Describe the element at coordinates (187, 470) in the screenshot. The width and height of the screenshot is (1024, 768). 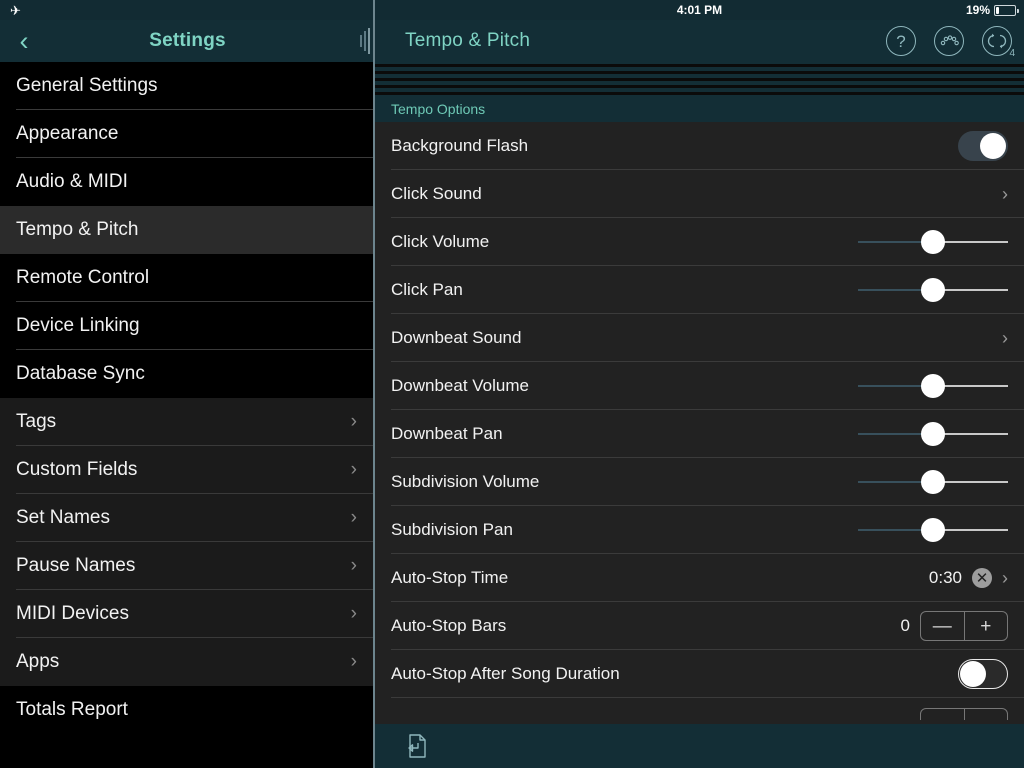
I see `sidebar-item-custom-fields: Custom Fields ›` at that location.